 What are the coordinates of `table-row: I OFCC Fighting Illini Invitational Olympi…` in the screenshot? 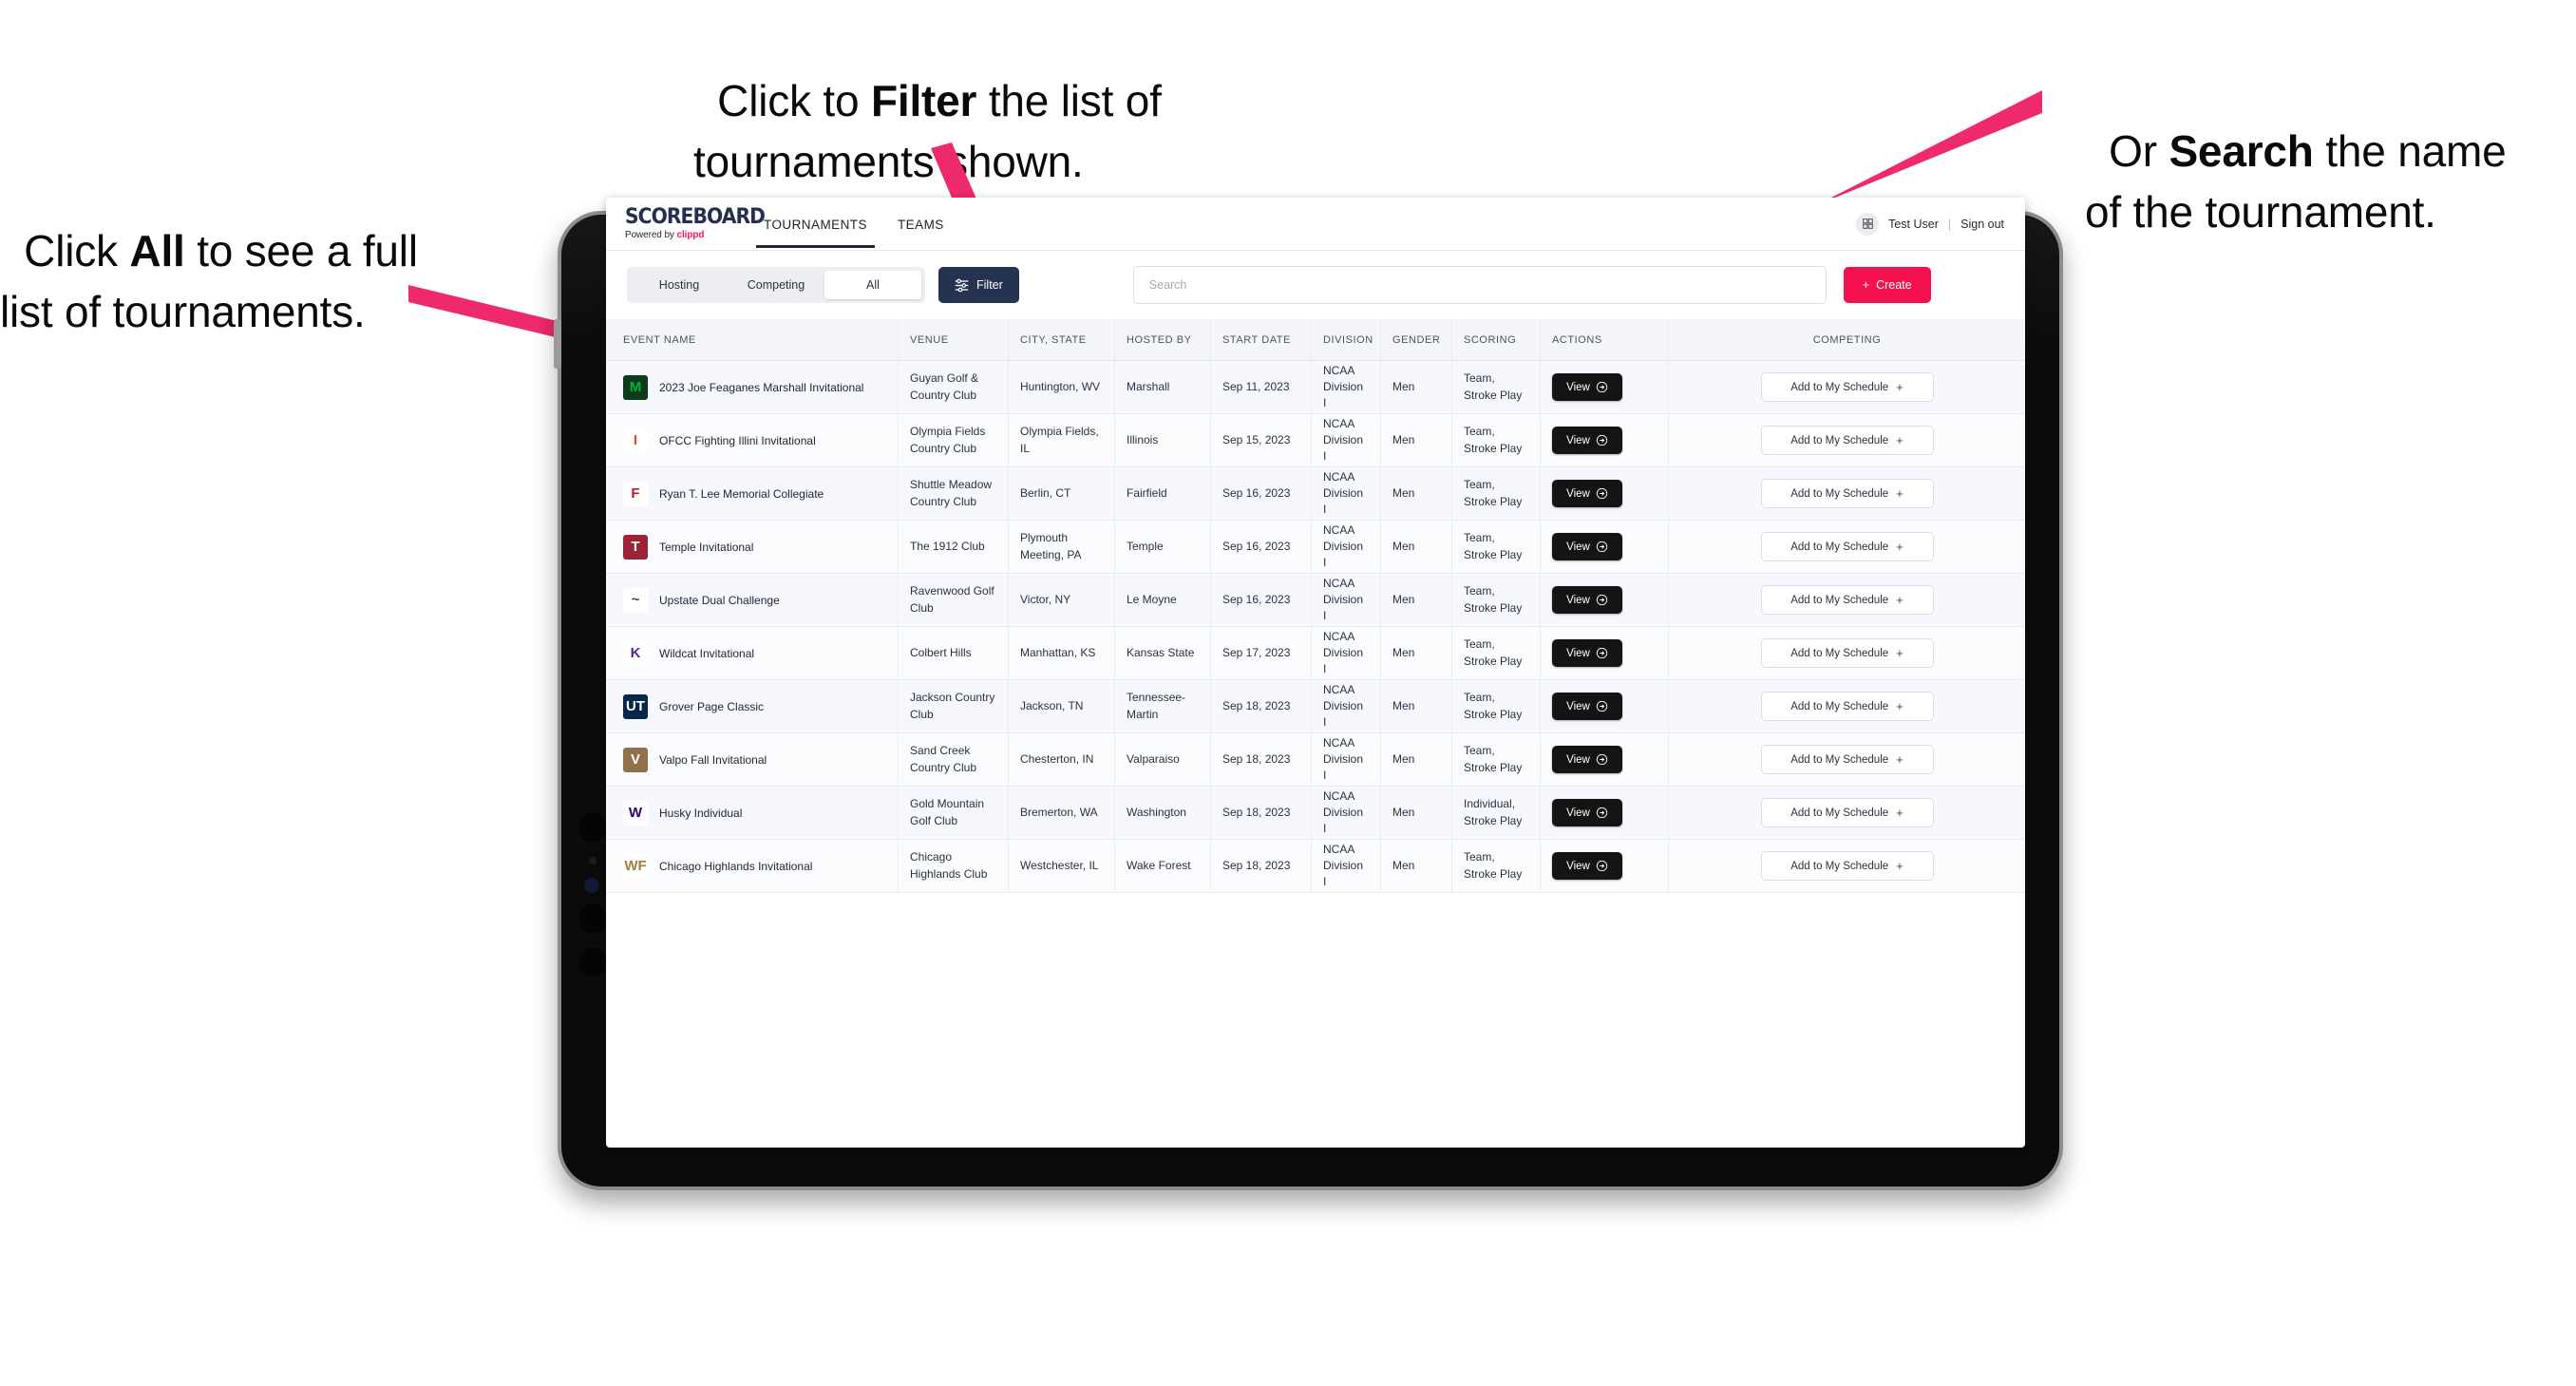 It's located at (1315, 440).